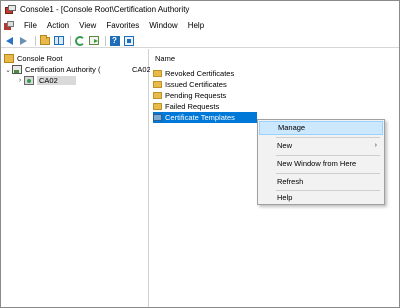  Describe the element at coordinates (23, 40) in the screenshot. I see `forward-arrow-icon` at that location.